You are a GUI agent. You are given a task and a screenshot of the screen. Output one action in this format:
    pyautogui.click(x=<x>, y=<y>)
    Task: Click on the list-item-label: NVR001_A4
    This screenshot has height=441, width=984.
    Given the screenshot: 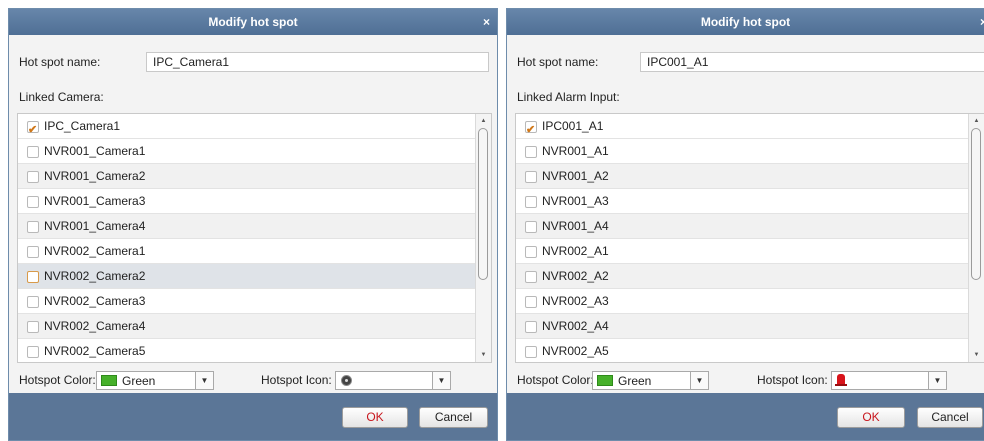 What is the action you would take?
    pyautogui.click(x=575, y=226)
    